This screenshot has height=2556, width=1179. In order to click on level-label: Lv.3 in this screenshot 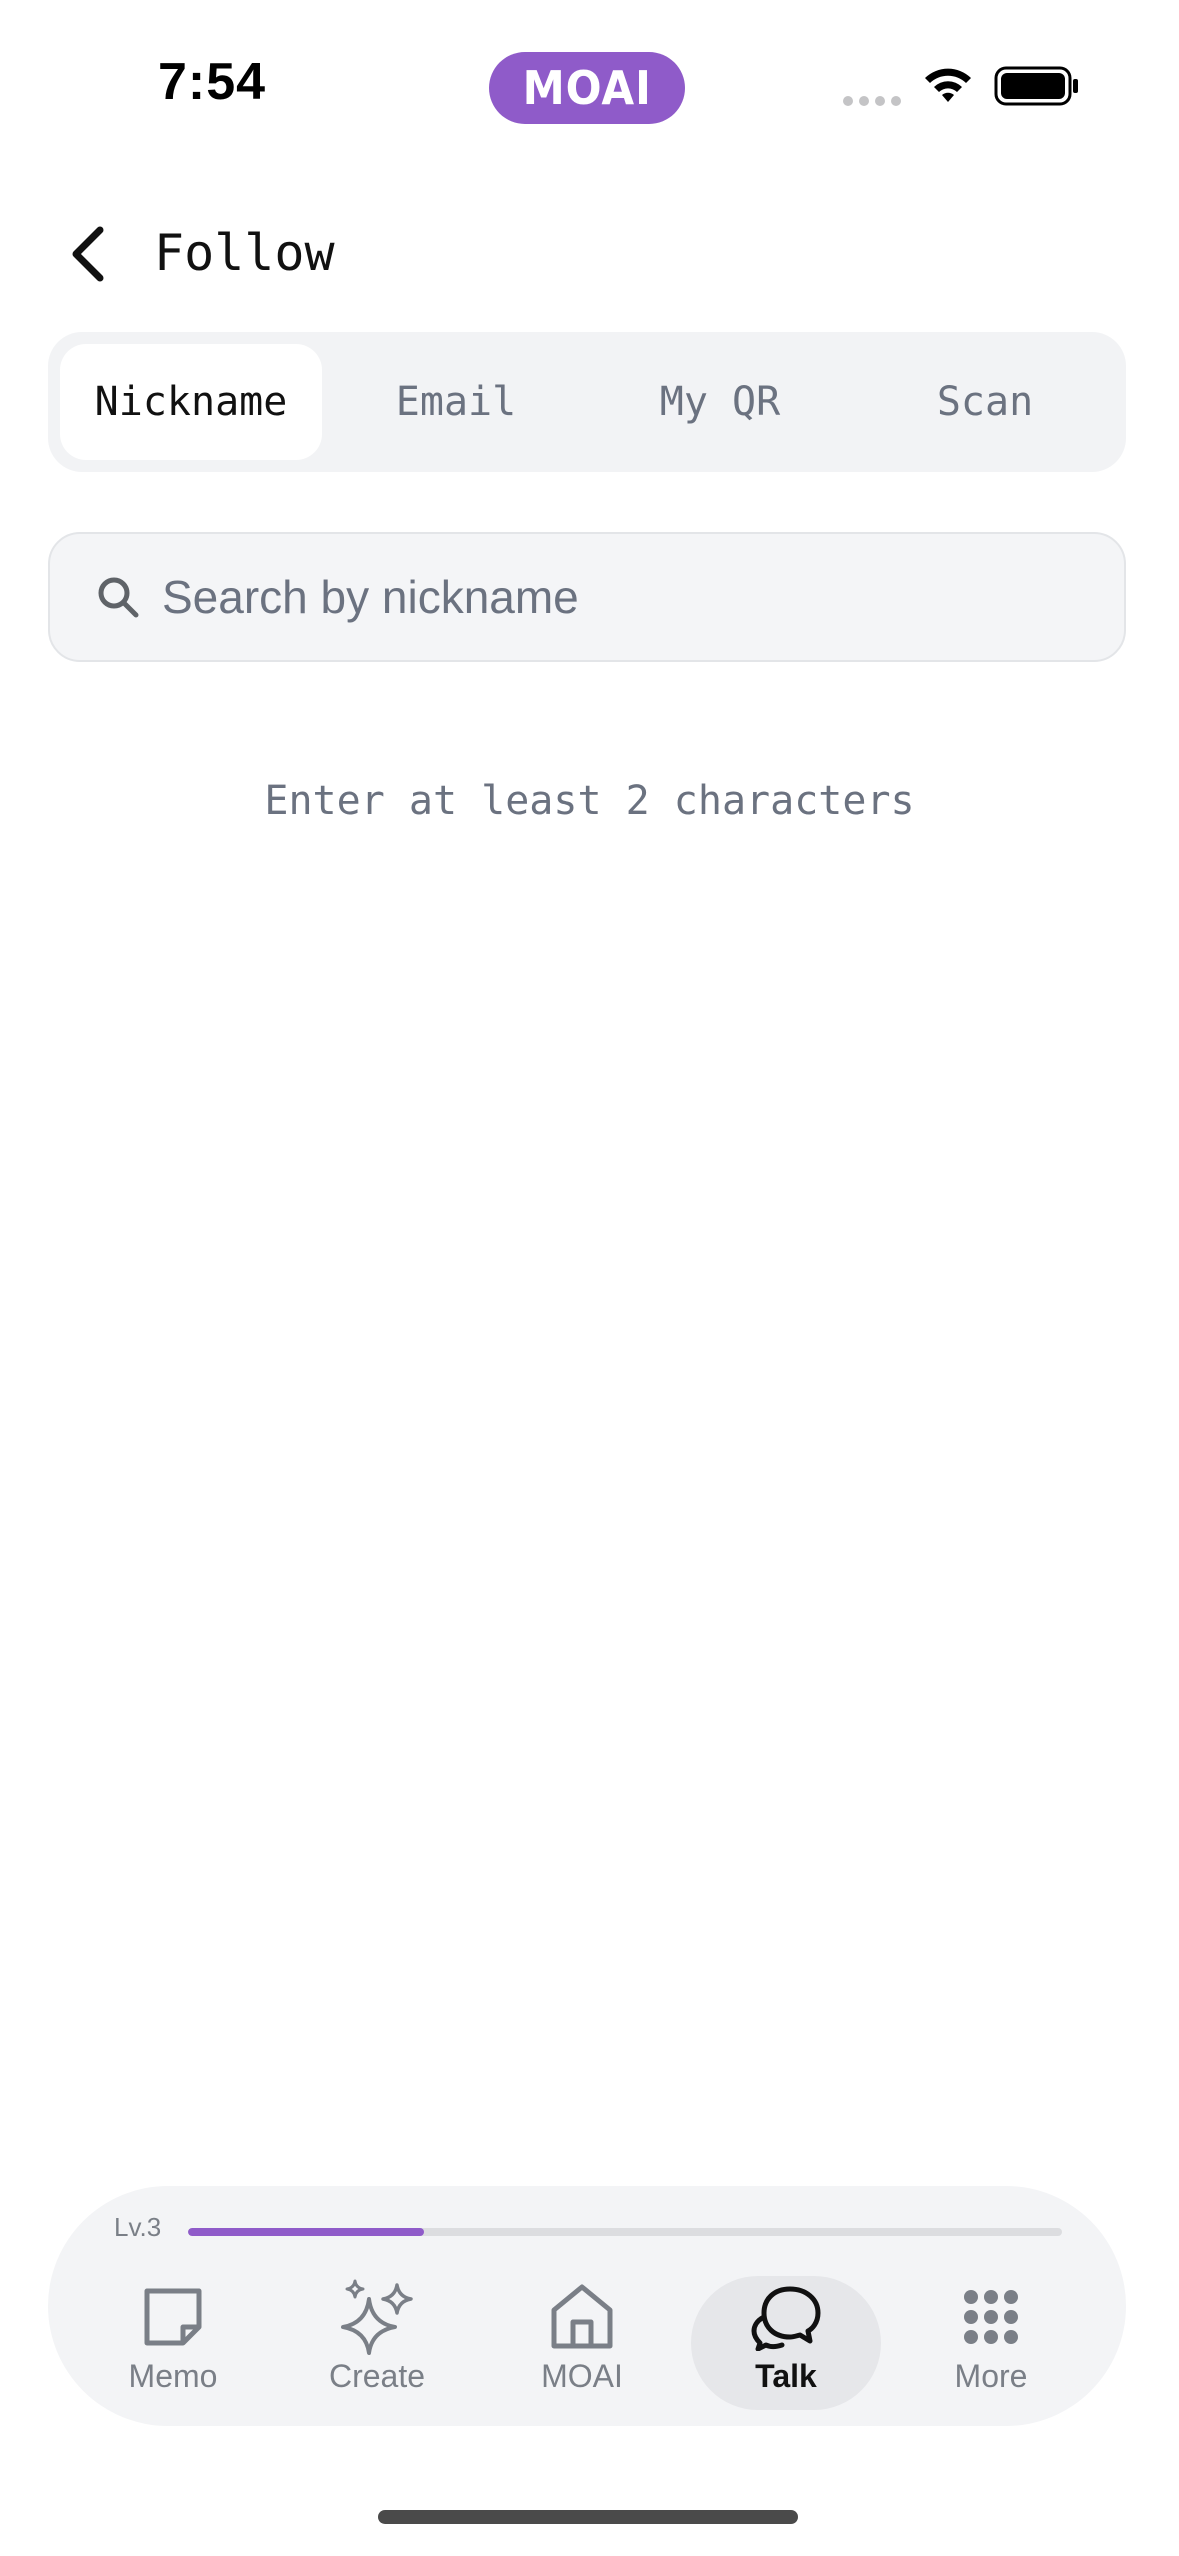, I will do `click(138, 2227)`.